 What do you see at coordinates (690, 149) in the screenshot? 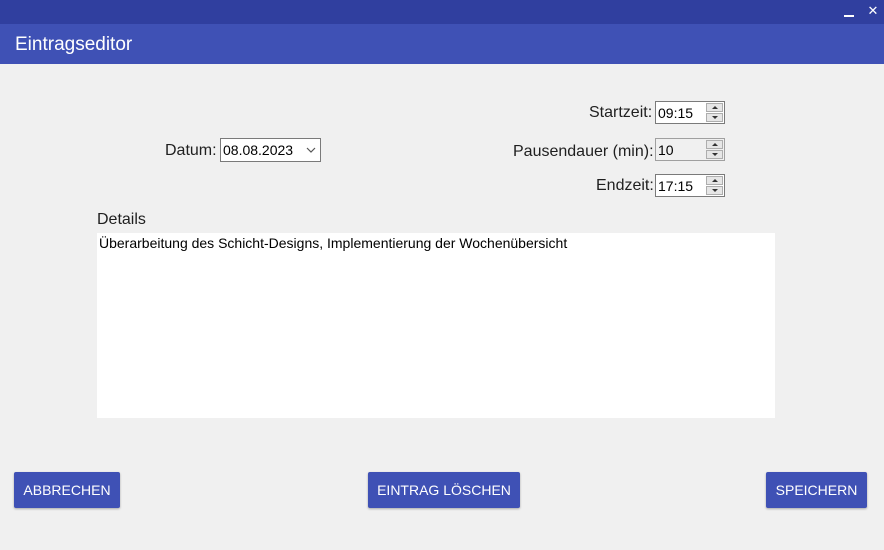
I see `pause-duration-stepper: 10` at bounding box center [690, 149].